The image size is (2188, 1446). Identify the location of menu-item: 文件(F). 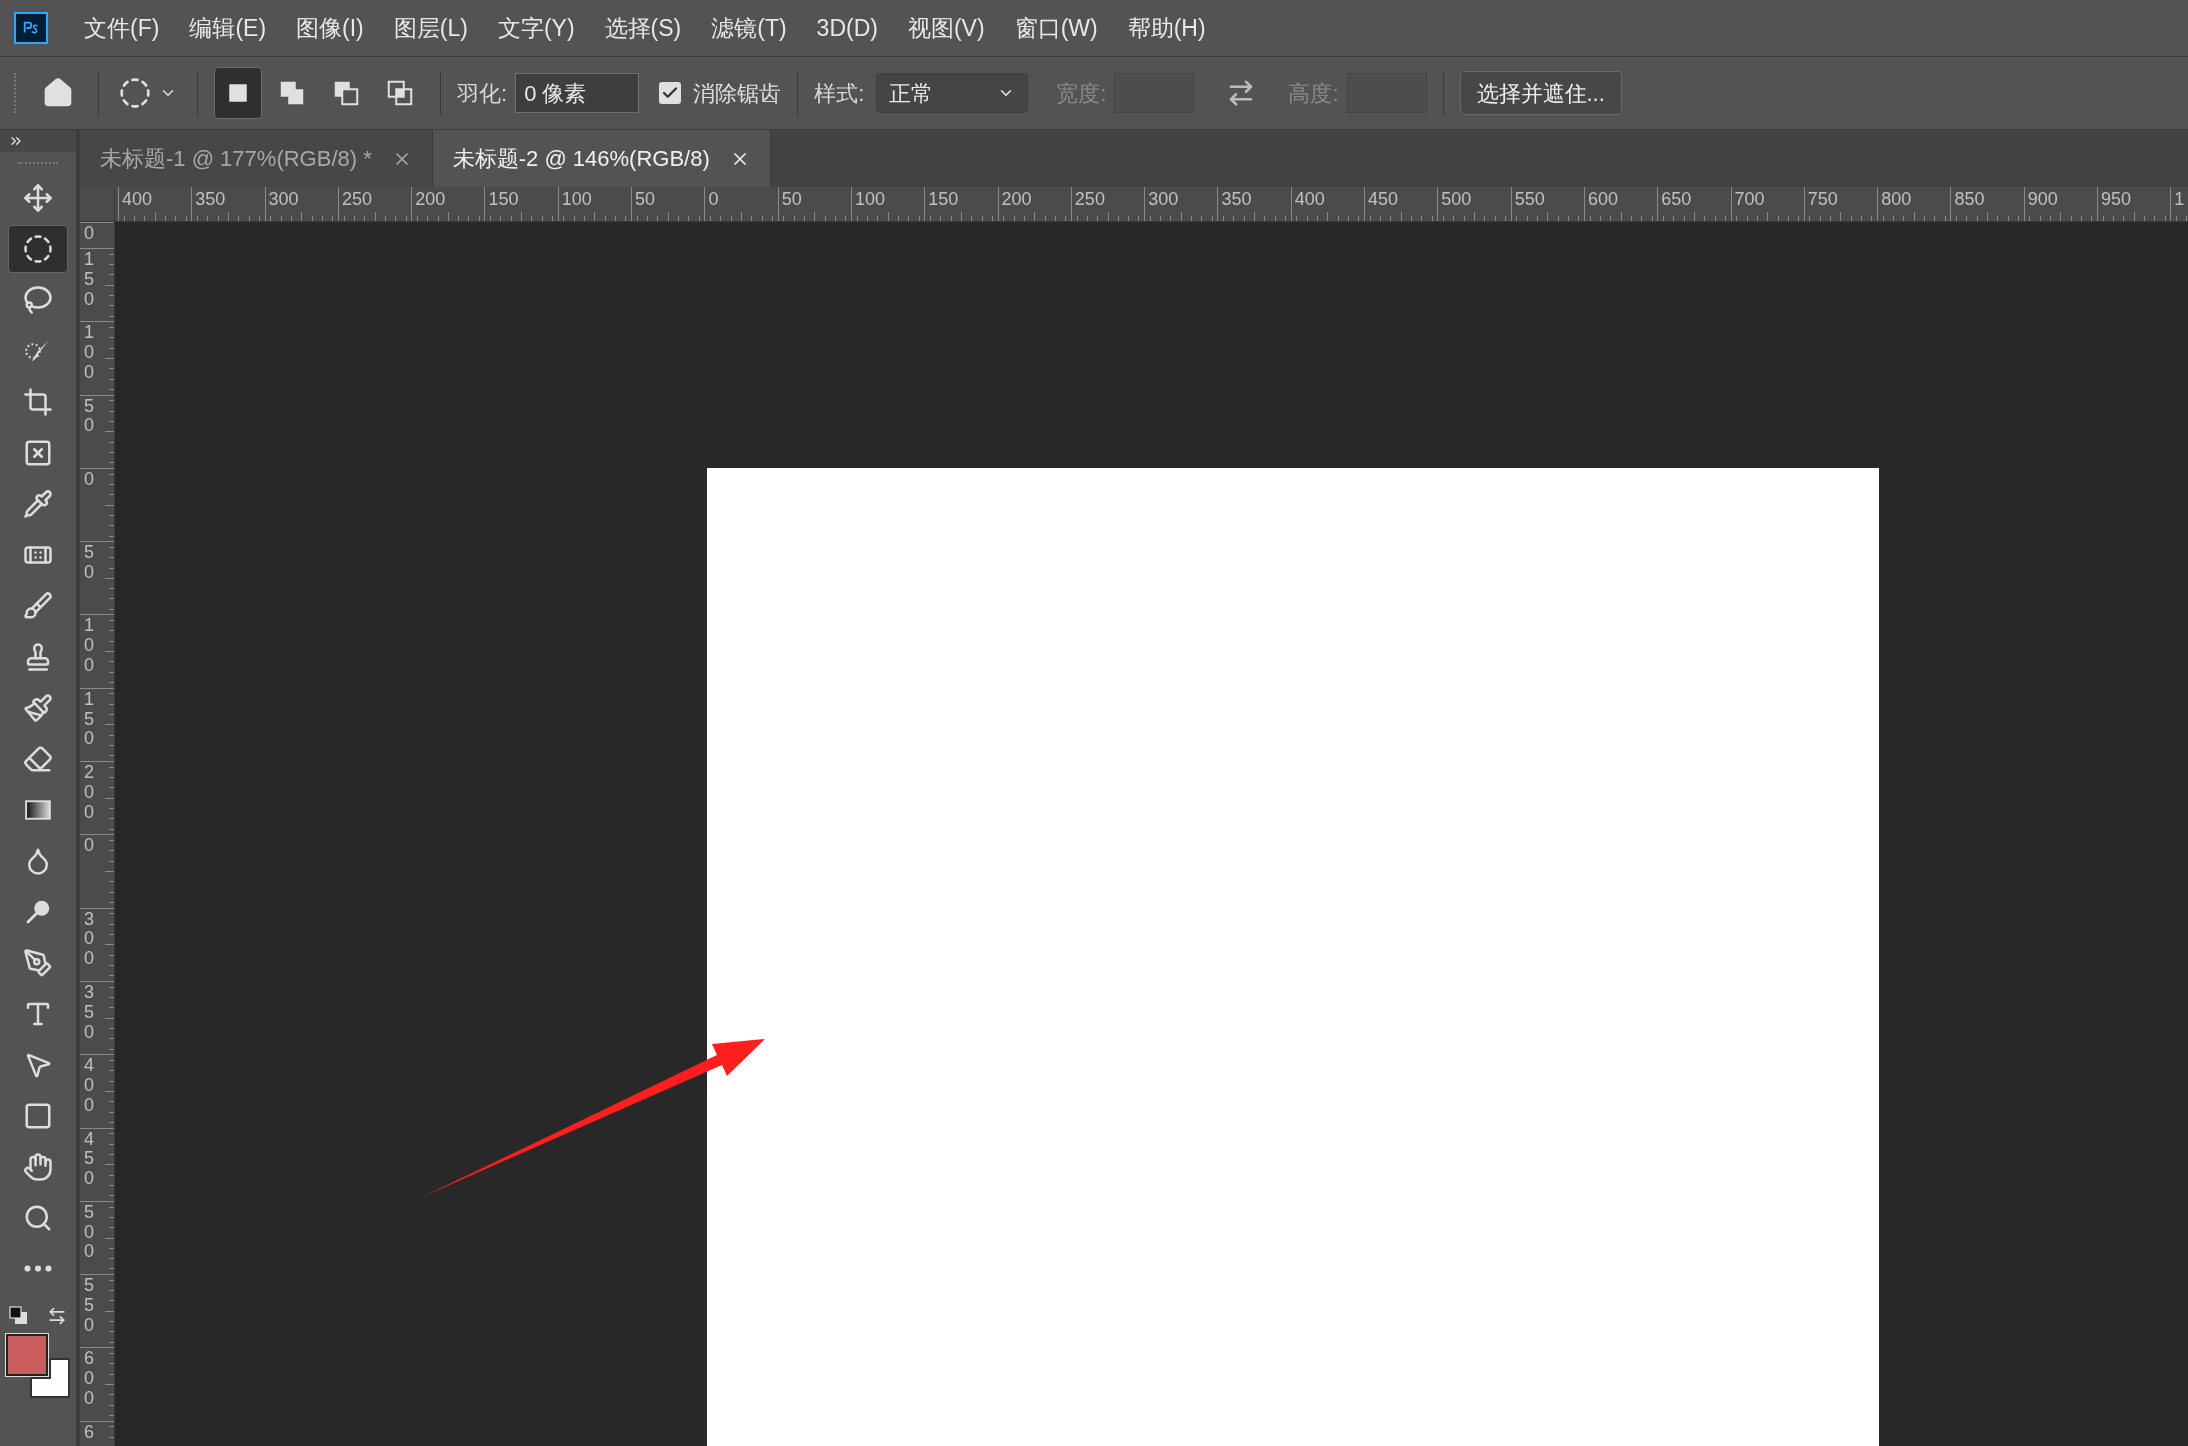
(122, 28).